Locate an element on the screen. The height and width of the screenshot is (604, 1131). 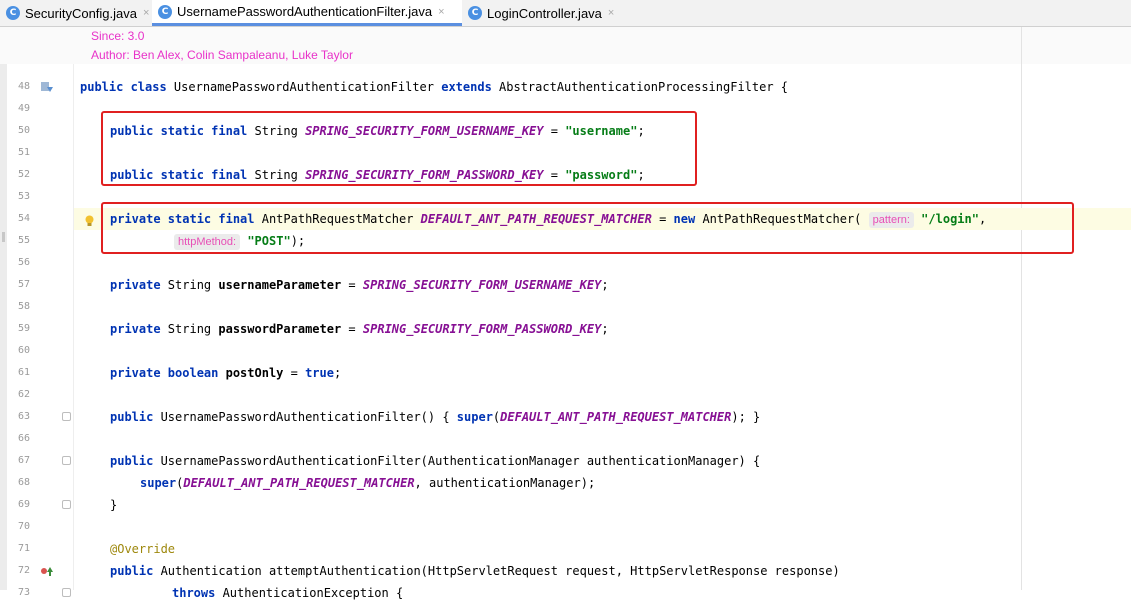
line-number: 68 is located at coordinates (24, 482).